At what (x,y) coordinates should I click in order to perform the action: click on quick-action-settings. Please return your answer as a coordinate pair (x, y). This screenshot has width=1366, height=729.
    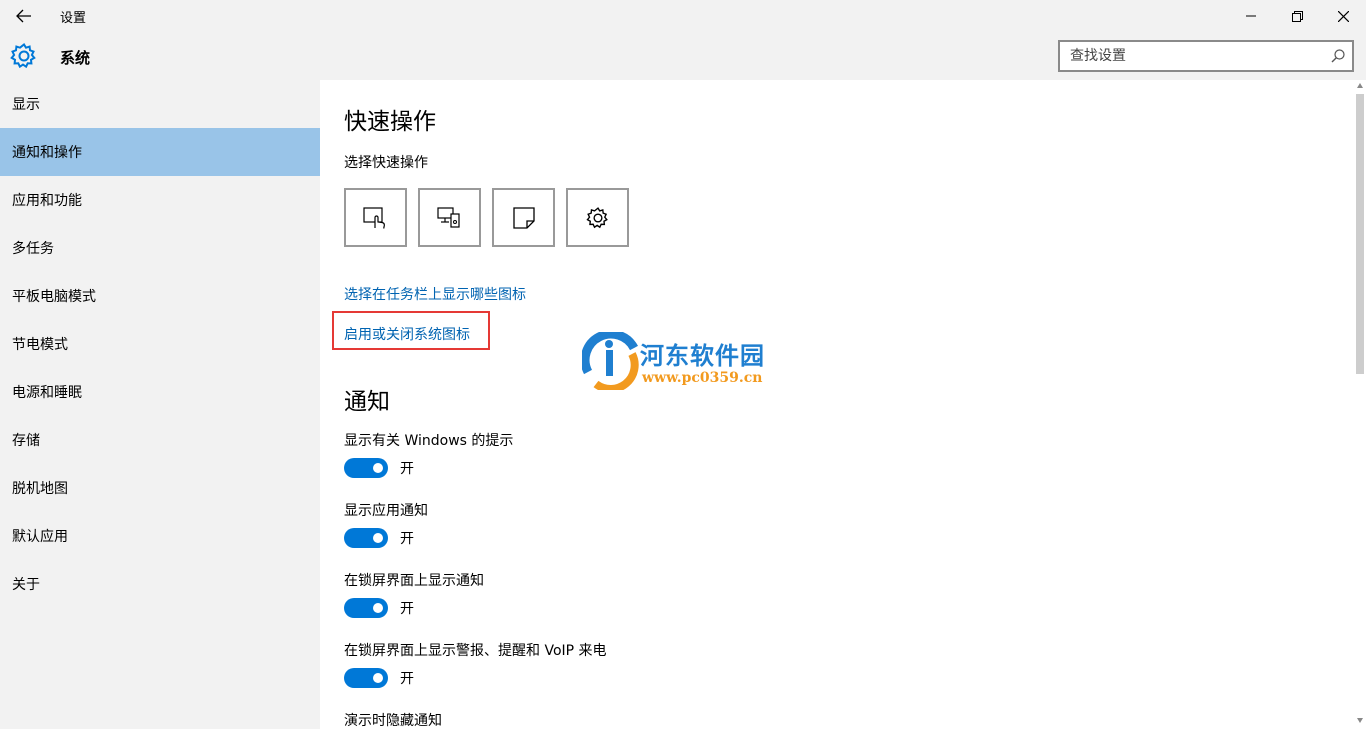
    Looking at the image, I should click on (597, 217).